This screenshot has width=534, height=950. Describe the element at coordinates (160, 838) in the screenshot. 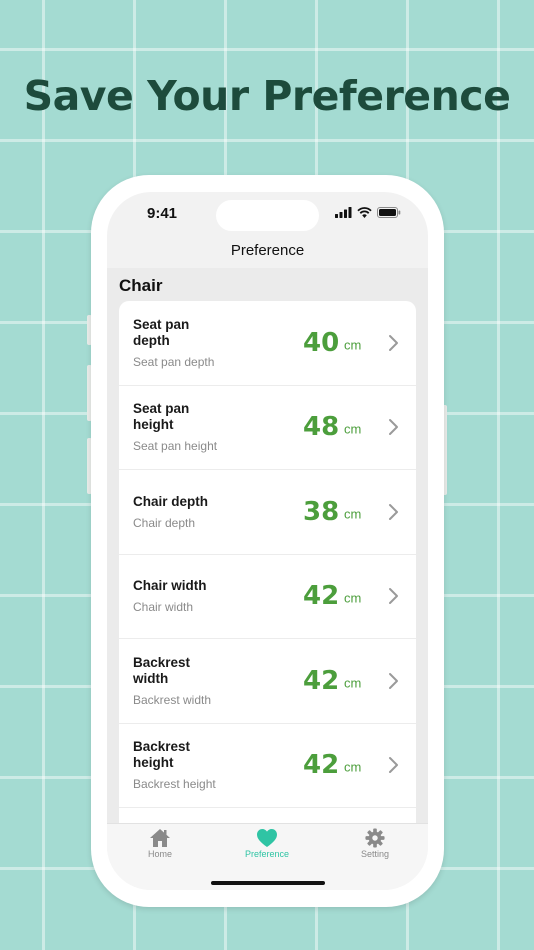

I see `house-icon` at that location.